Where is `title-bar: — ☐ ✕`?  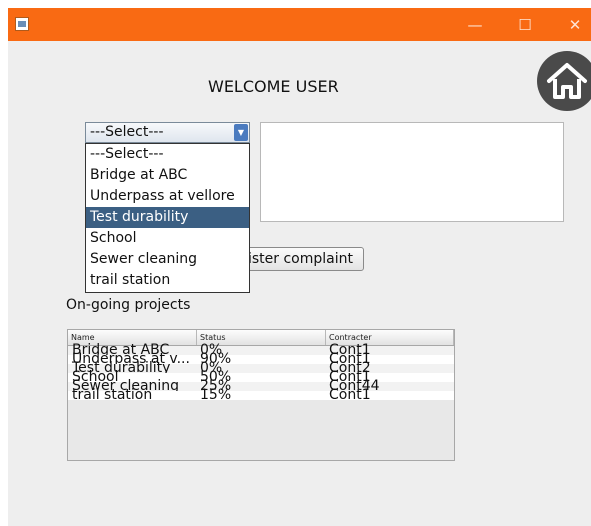
title-bar: — ☐ ✕ is located at coordinates (299, 24).